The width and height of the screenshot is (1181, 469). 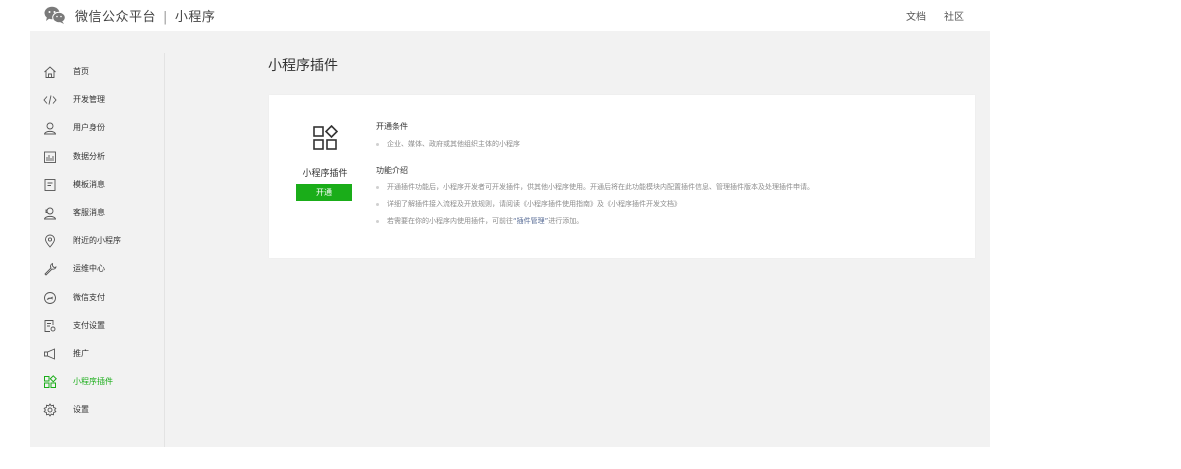 I want to click on sidebar-item-label: 设置, so click(x=81, y=410).